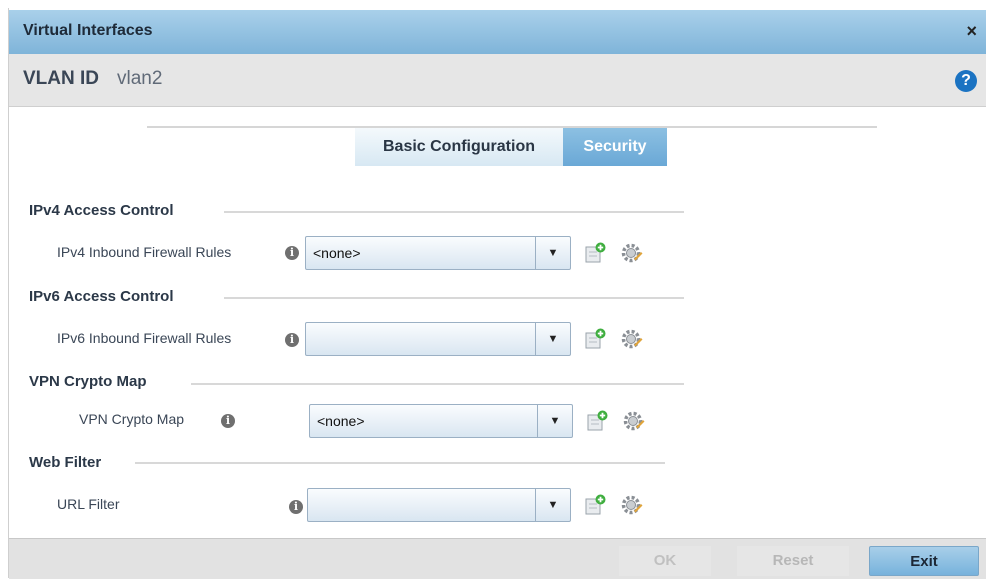  What do you see at coordinates (459, 147) in the screenshot?
I see `tab-basic-configuration: Basic Configuration` at bounding box center [459, 147].